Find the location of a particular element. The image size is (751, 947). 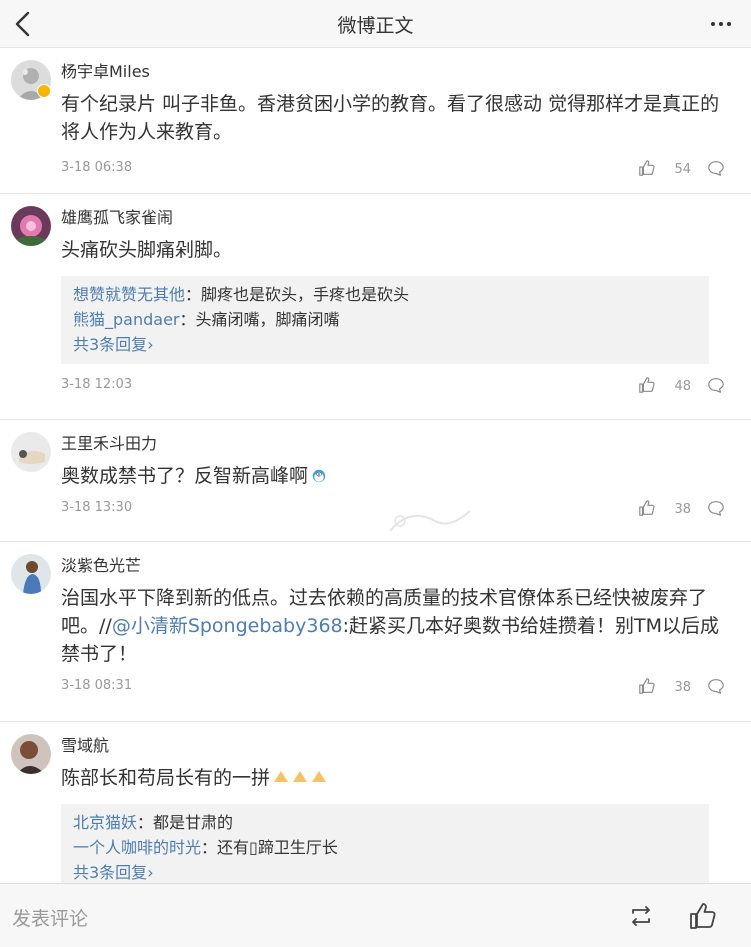

like-count: 48 is located at coordinates (682, 386).